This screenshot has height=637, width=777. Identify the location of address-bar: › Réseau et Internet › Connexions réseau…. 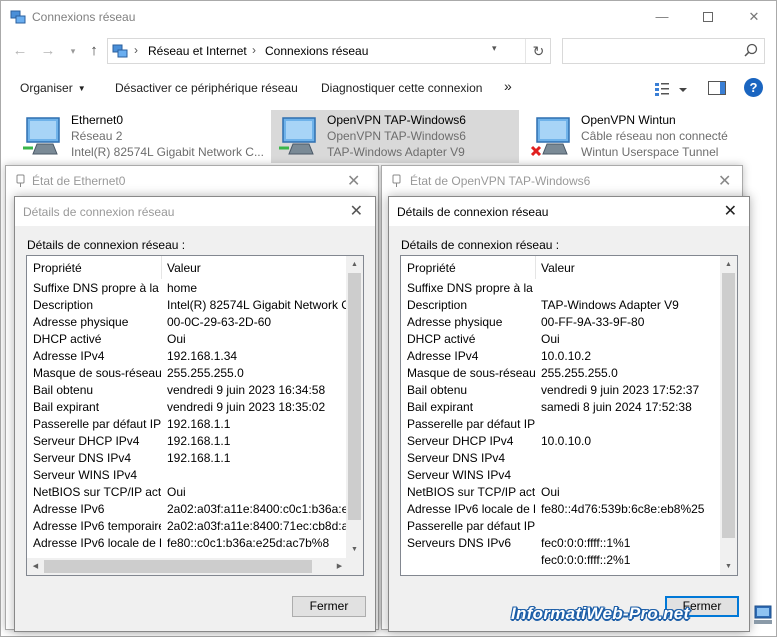
(329, 51).